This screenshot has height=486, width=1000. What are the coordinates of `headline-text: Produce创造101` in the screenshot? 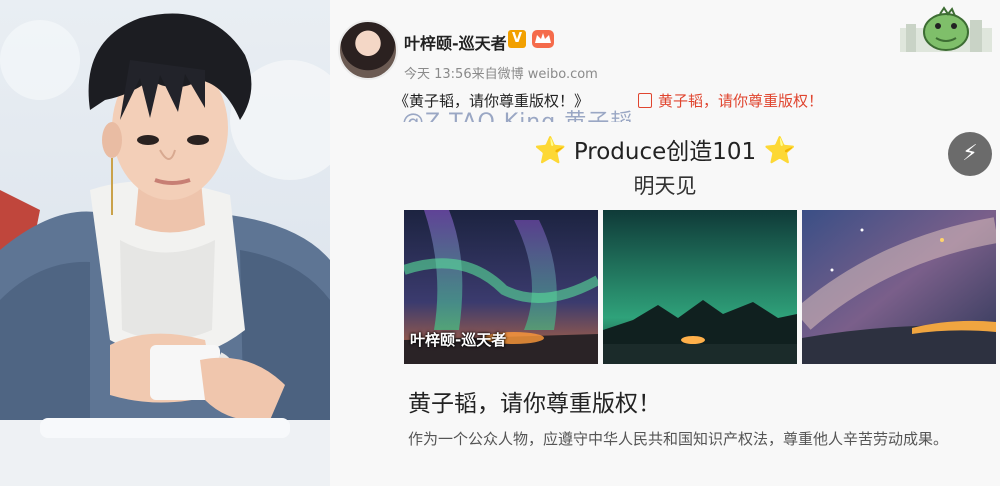 It's located at (665, 152).